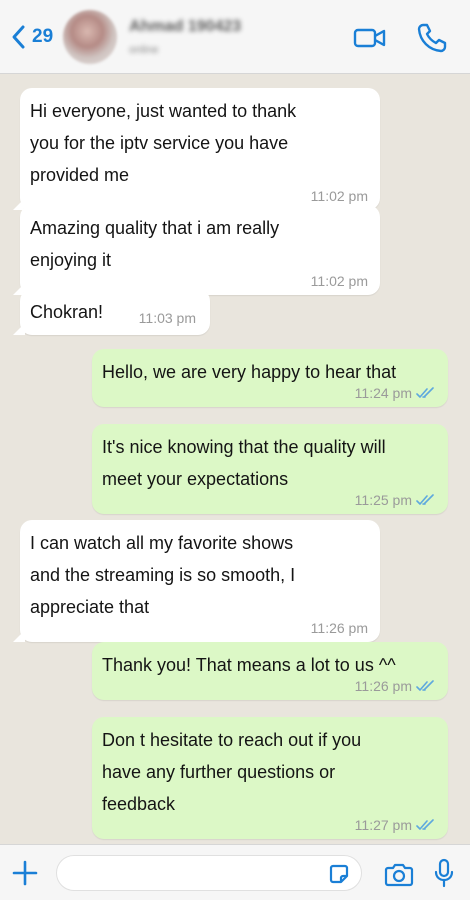 The width and height of the screenshot is (470, 900). I want to click on contact-status: online, so click(144, 49).